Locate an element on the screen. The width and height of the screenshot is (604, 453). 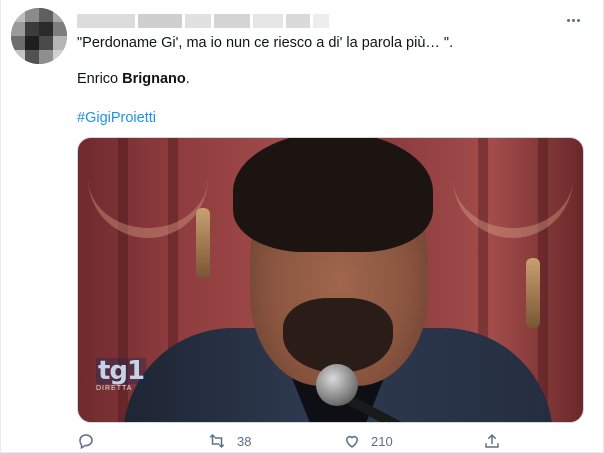
author-last-name: Brignano is located at coordinates (154, 79).